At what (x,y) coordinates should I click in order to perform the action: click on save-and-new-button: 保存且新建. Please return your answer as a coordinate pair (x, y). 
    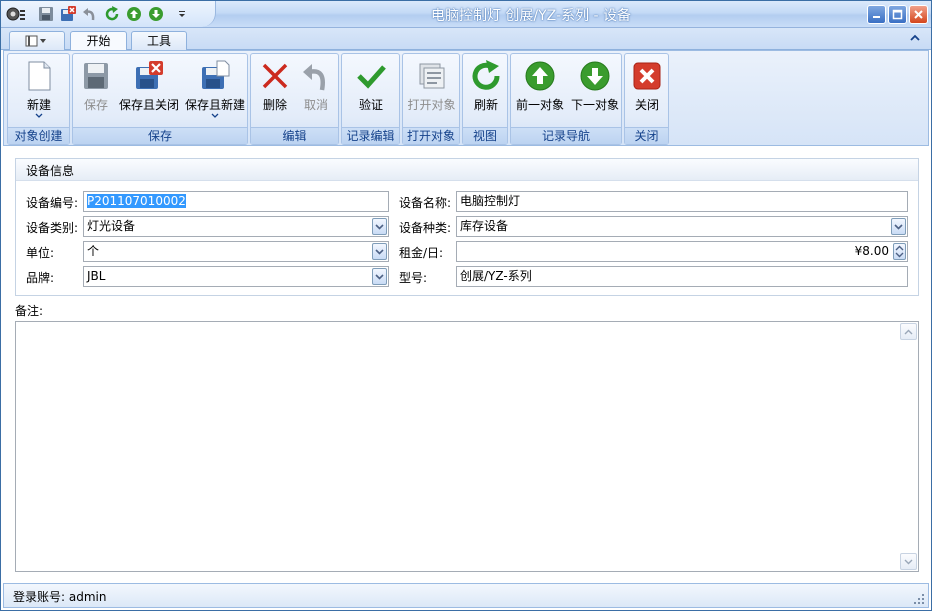
    Looking at the image, I should click on (215, 93).